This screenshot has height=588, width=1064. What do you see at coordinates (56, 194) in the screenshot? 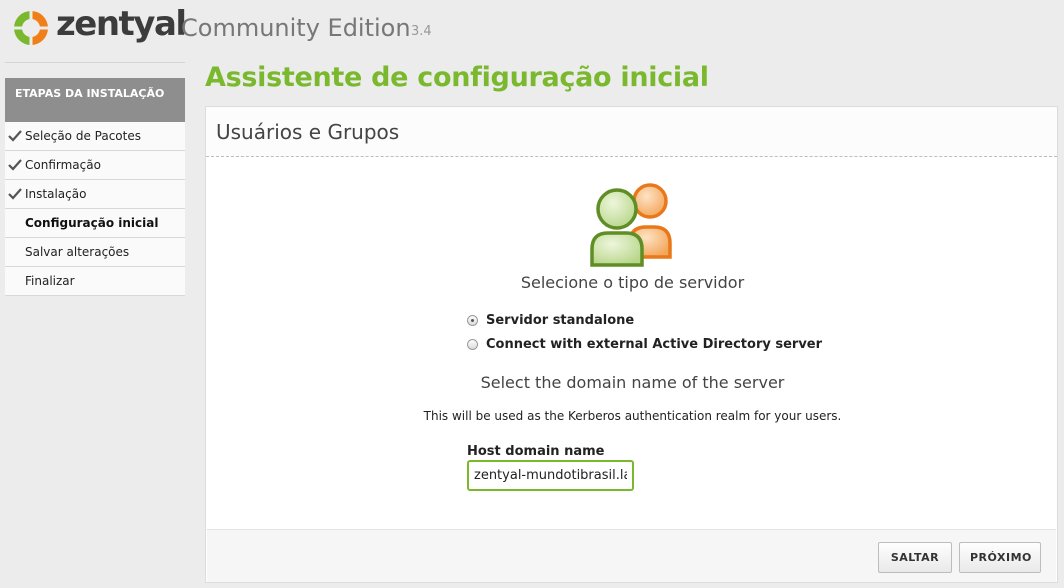
I see `step-label: Instalação` at bounding box center [56, 194].